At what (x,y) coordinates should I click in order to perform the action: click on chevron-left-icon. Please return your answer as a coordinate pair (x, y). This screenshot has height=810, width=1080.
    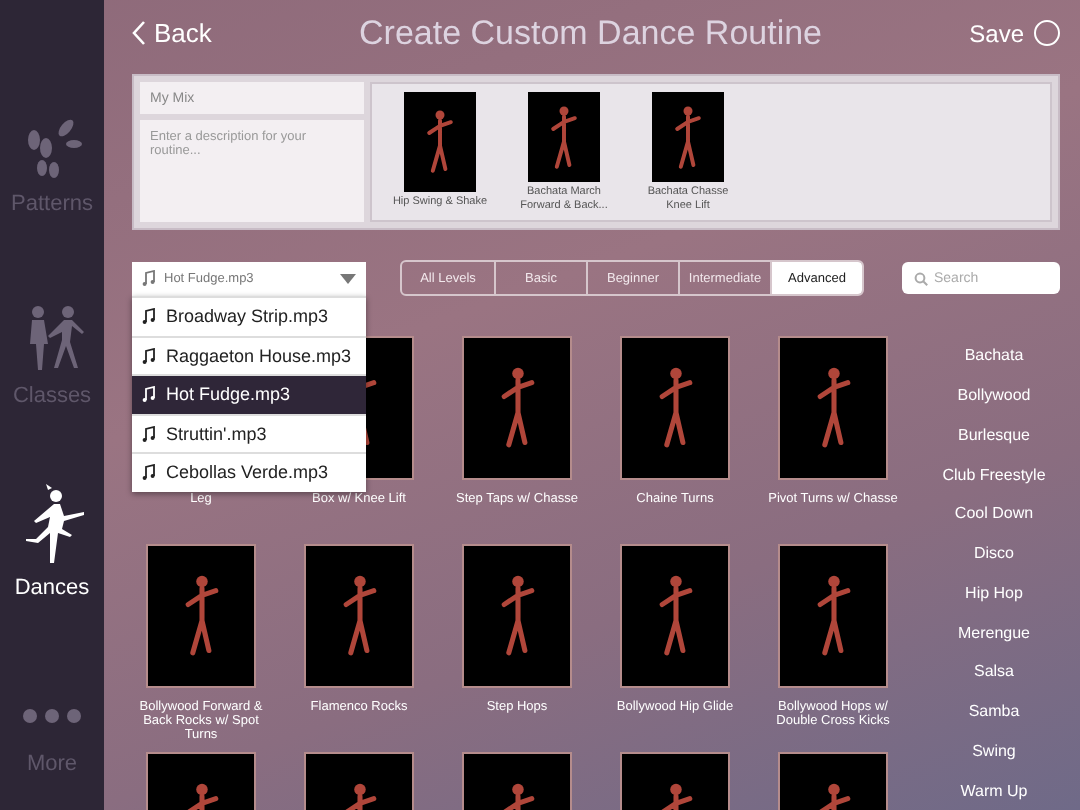
    Looking at the image, I should click on (139, 33).